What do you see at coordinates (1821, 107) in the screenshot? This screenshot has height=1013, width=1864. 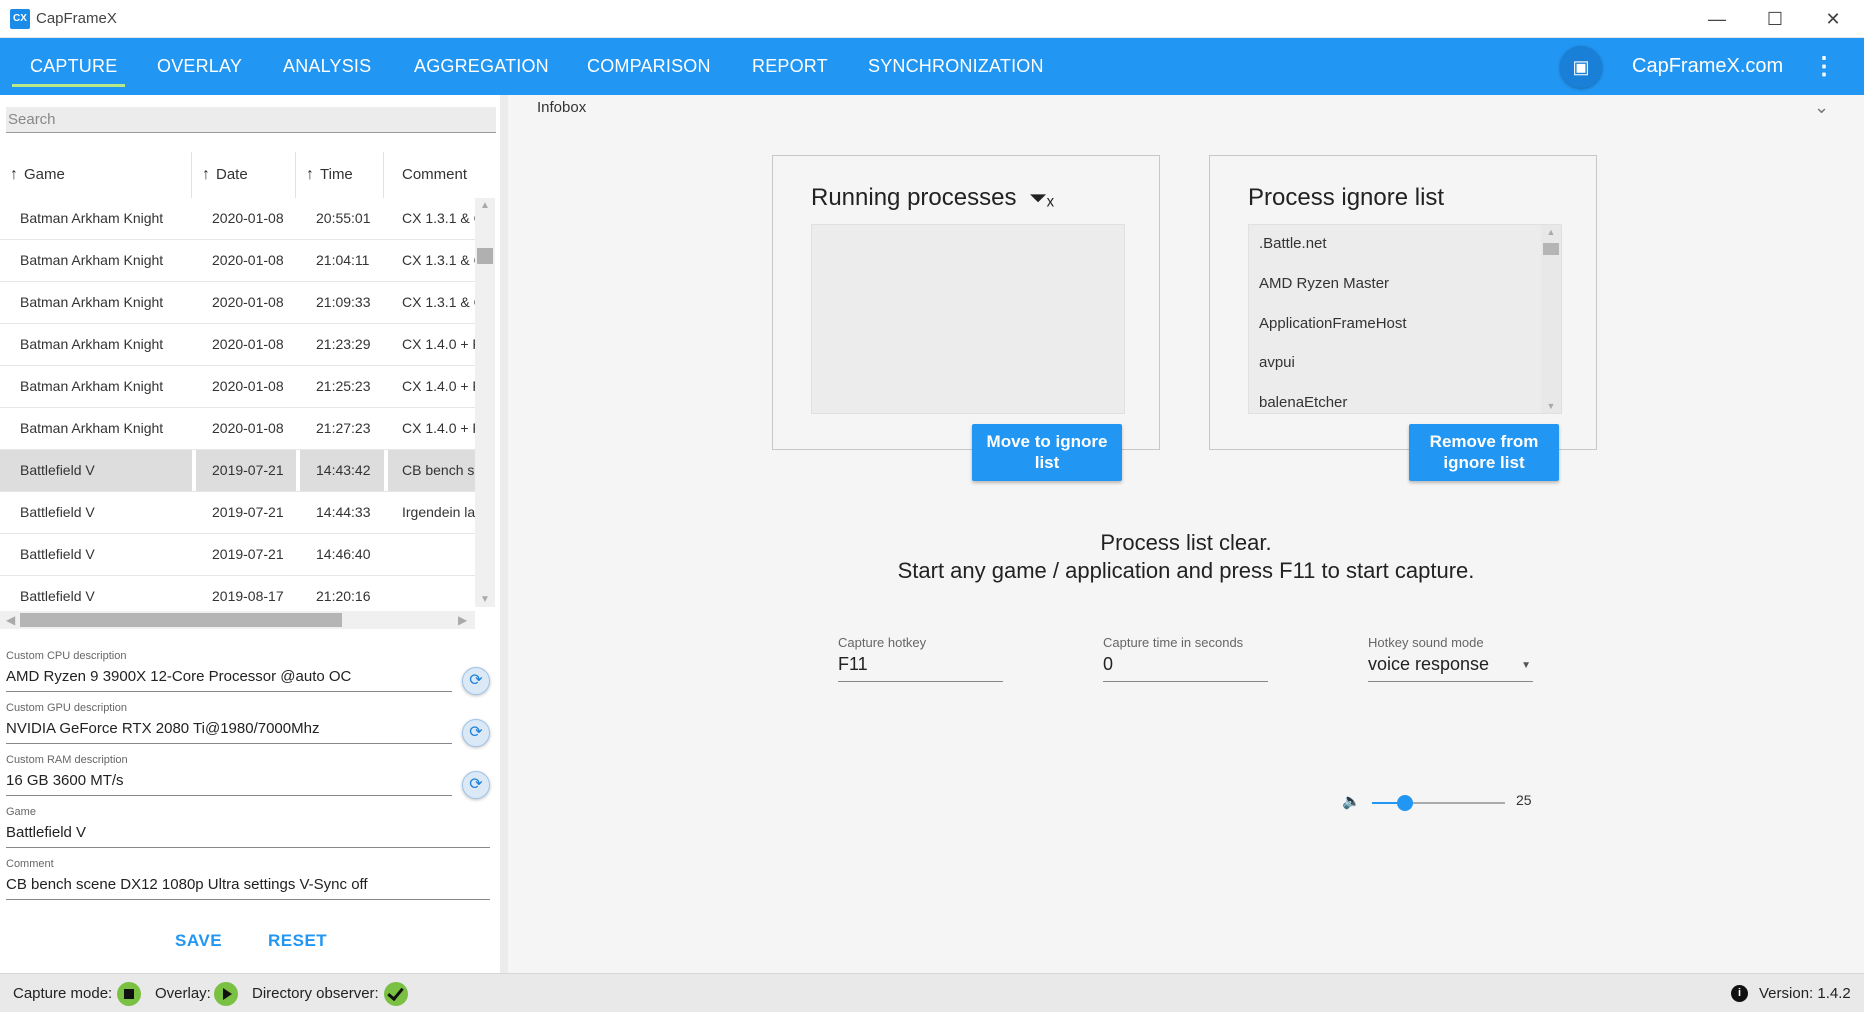 I see `chevron-down-icon: ⌄` at bounding box center [1821, 107].